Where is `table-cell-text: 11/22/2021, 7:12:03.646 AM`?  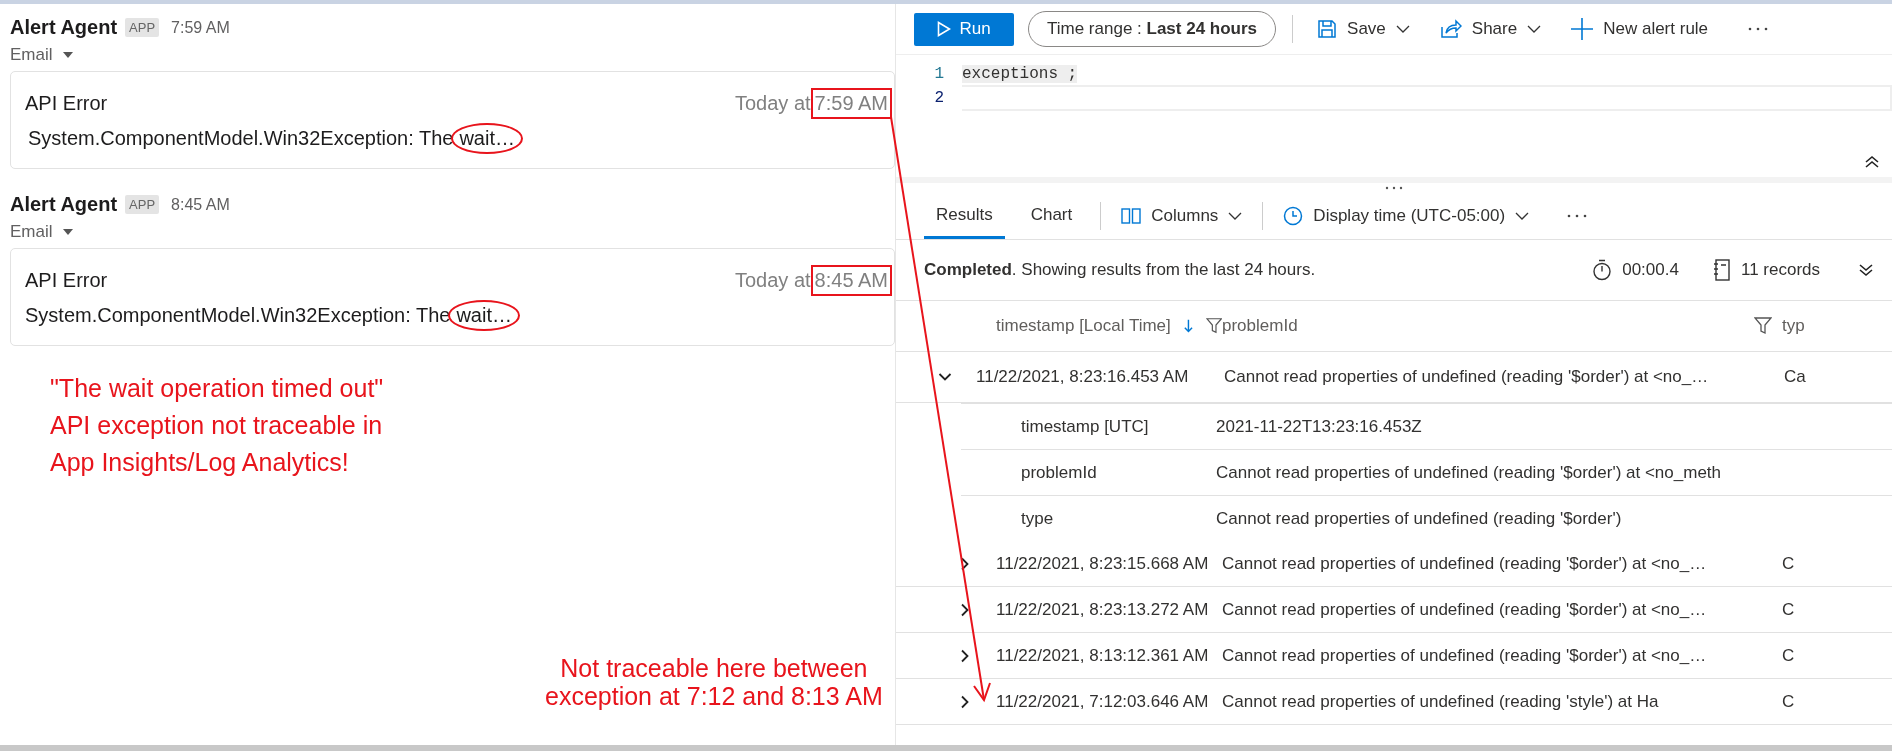
table-cell-text: 11/22/2021, 7:12:03.646 AM is located at coordinates (1103, 701).